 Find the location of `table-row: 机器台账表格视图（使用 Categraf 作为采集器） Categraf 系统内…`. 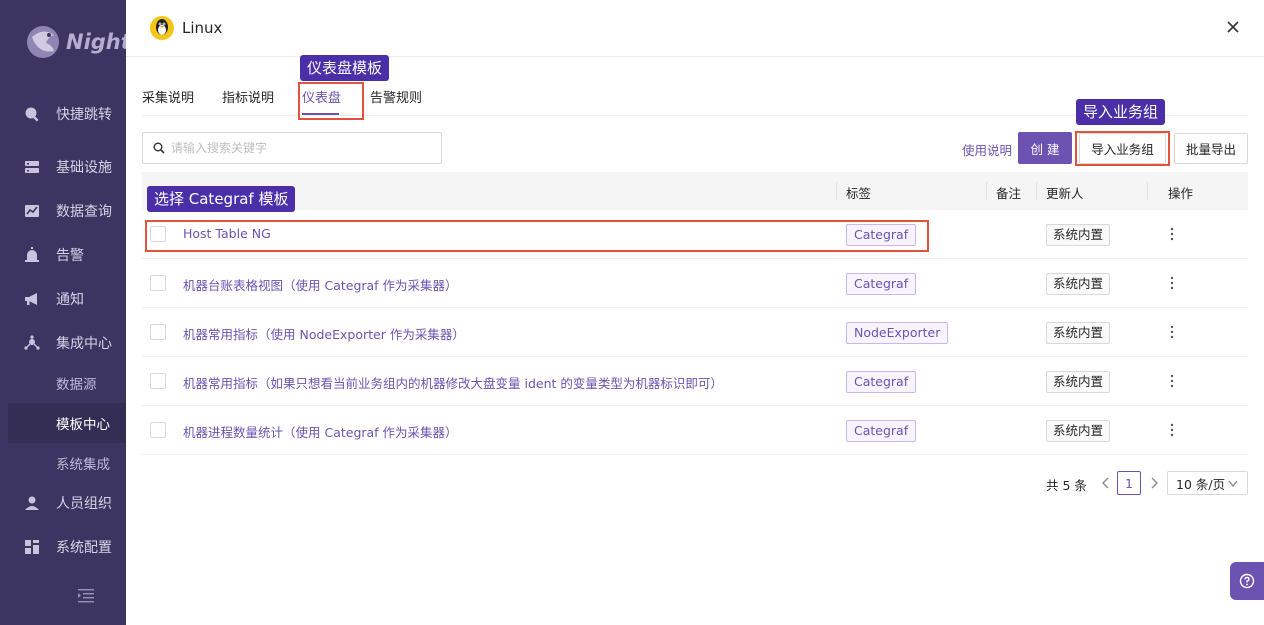

table-row: 机器台账表格视图（使用 Categraf 作为采集器） Categraf 系统内… is located at coordinates (695, 283).